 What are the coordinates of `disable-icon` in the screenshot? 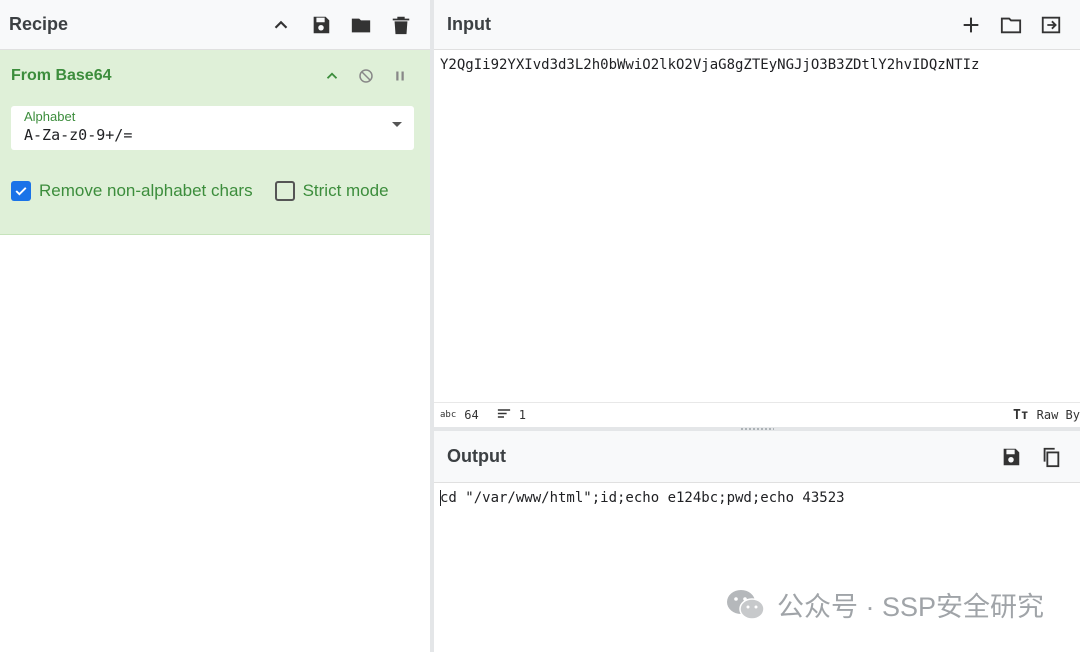 It's located at (366, 76).